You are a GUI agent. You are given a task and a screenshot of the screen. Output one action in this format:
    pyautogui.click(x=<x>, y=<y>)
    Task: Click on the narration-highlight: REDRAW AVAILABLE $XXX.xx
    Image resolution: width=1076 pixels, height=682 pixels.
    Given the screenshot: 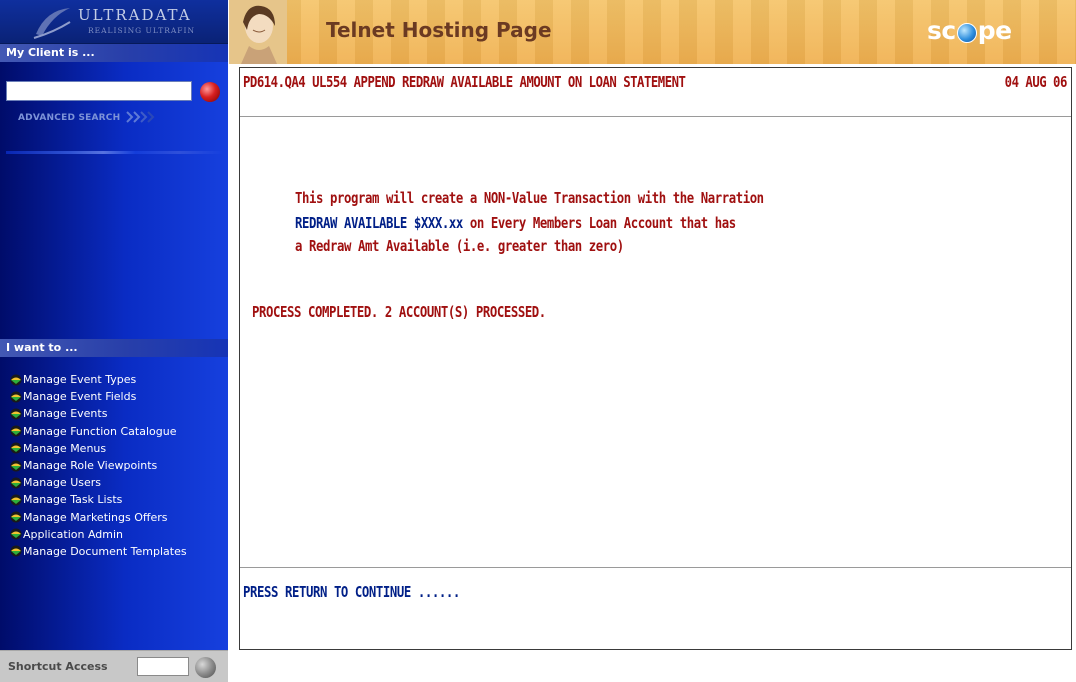 What is the action you would take?
    pyautogui.click(x=379, y=223)
    